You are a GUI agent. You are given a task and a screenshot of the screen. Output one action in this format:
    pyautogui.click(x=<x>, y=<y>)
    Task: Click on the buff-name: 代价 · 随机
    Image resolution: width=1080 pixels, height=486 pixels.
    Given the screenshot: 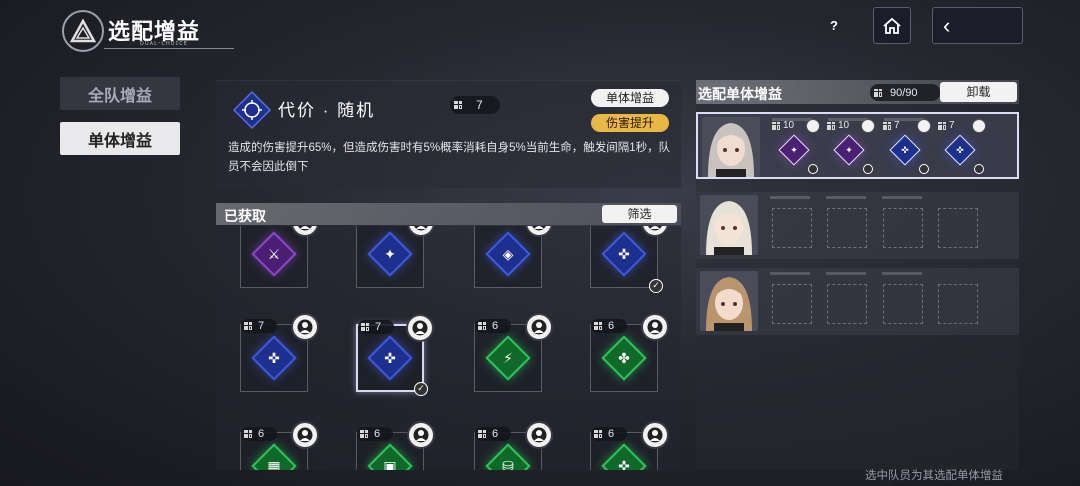 What is the action you would take?
    pyautogui.click(x=327, y=110)
    